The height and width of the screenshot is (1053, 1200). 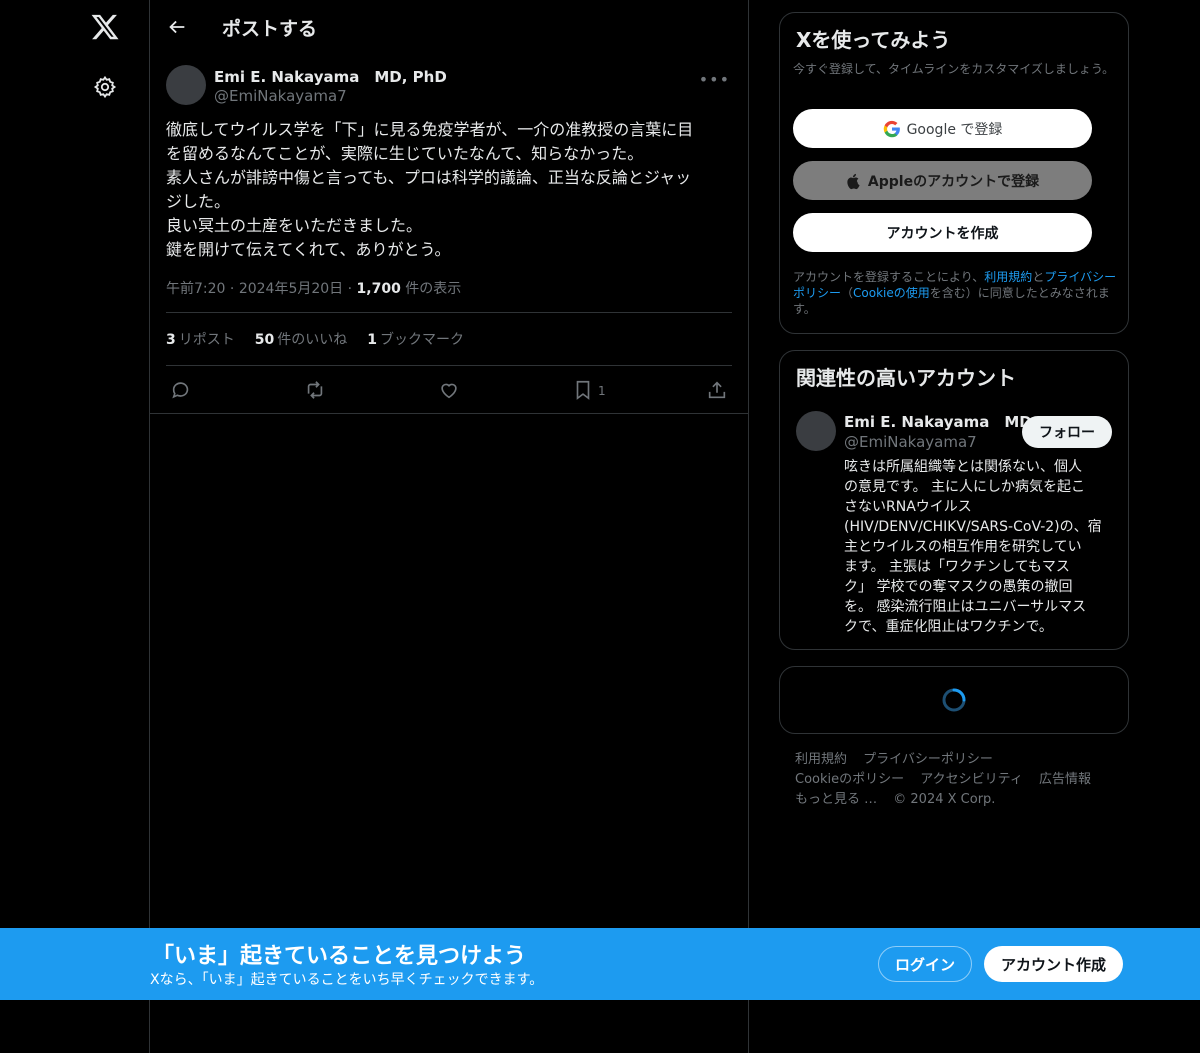 I want to click on banner-subtitle: Xなら、「いま」起きていることをいち早くチェックできます。, so click(x=347, y=980).